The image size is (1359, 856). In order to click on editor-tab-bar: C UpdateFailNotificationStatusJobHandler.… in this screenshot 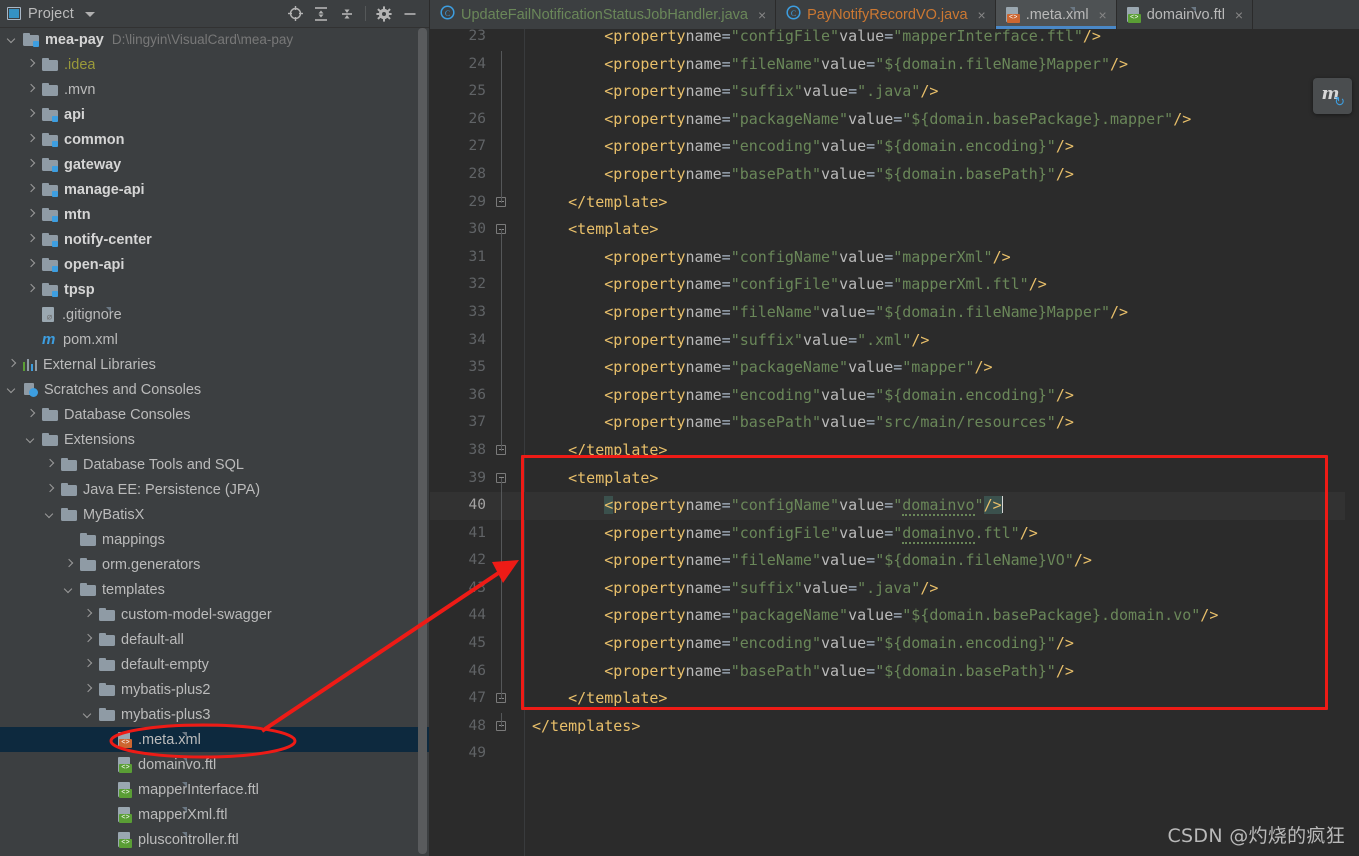, I will do `click(894, 15)`.